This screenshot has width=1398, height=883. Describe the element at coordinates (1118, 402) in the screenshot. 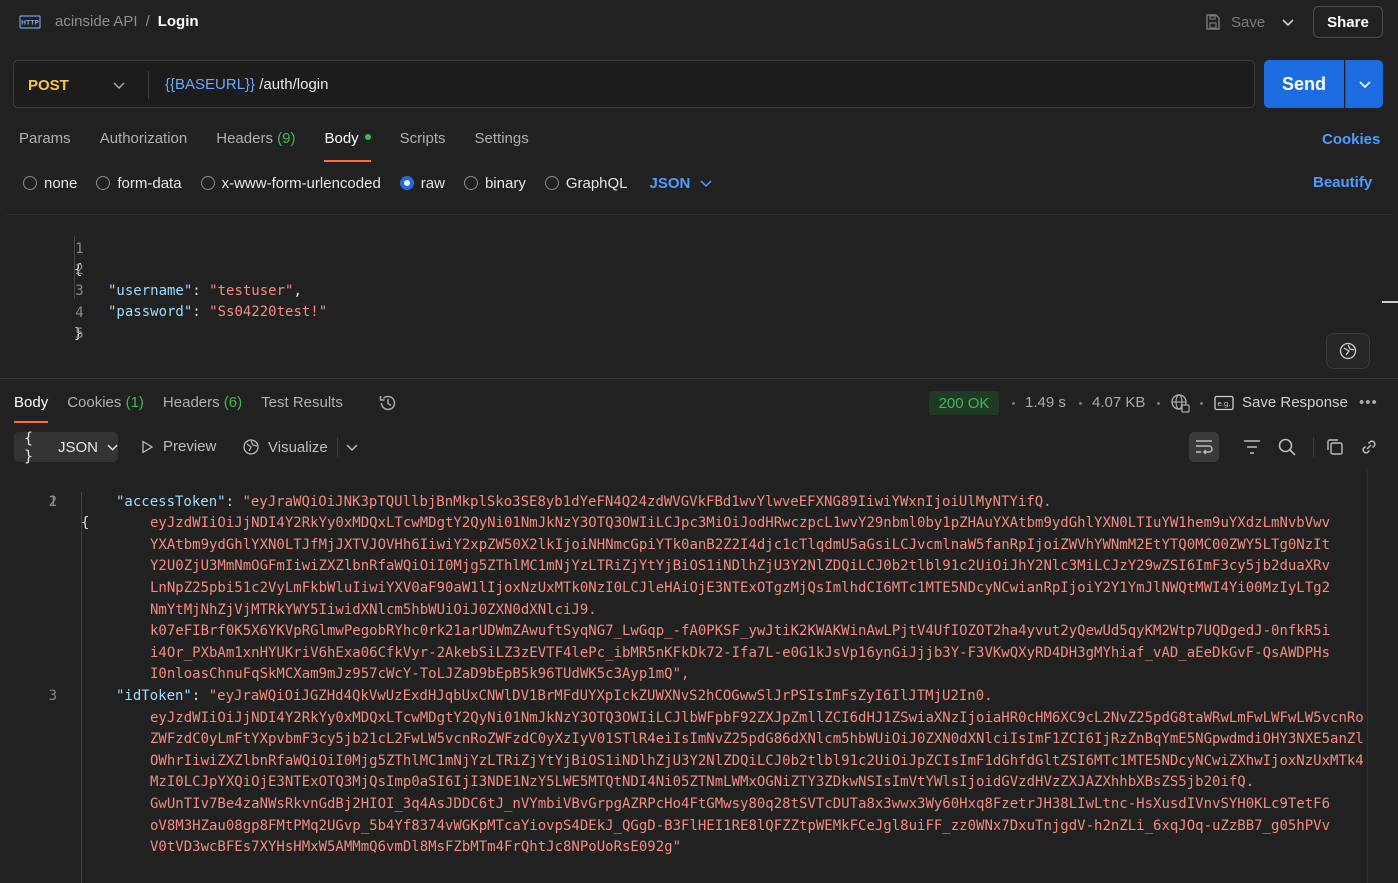

I see `response-size: 4.07 KB` at that location.